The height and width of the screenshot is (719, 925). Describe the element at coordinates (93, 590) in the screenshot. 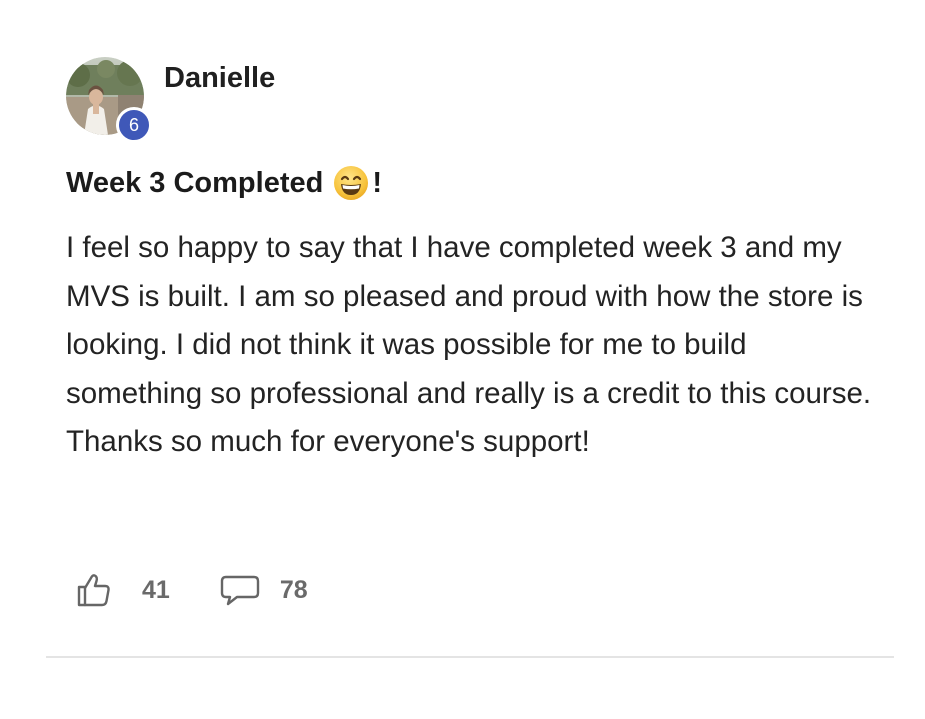

I see `thumbs-up-icon` at that location.